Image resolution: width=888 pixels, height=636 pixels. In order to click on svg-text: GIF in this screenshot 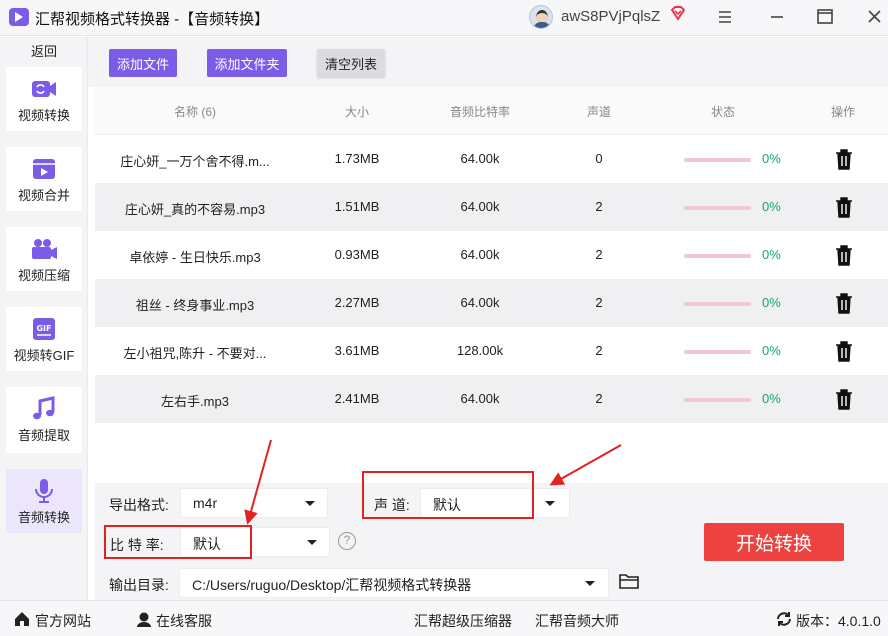, I will do `click(43, 328)`.